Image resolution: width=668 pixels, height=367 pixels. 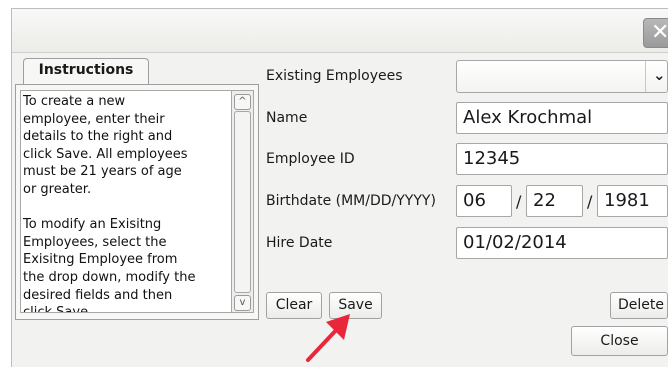 What do you see at coordinates (484, 201) in the screenshot?
I see `birth-month-field: 06` at bounding box center [484, 201].